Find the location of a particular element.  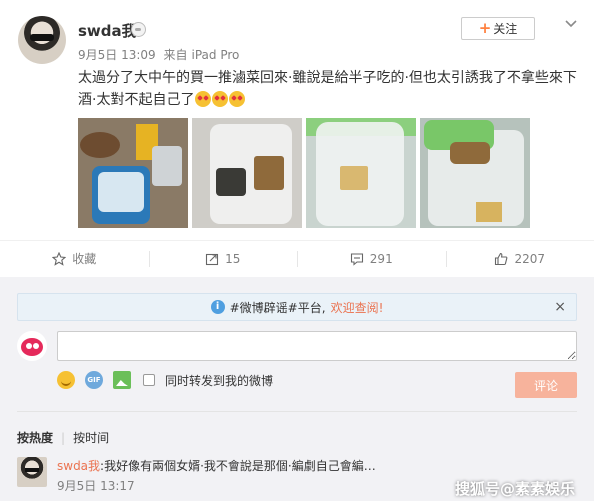

star-icon is located at coordinates (59, 258).